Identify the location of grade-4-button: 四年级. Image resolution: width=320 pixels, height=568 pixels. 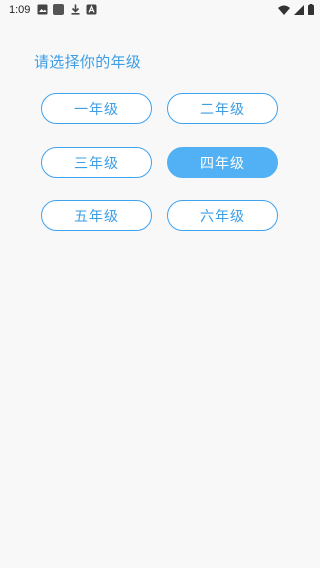
(222, 162).